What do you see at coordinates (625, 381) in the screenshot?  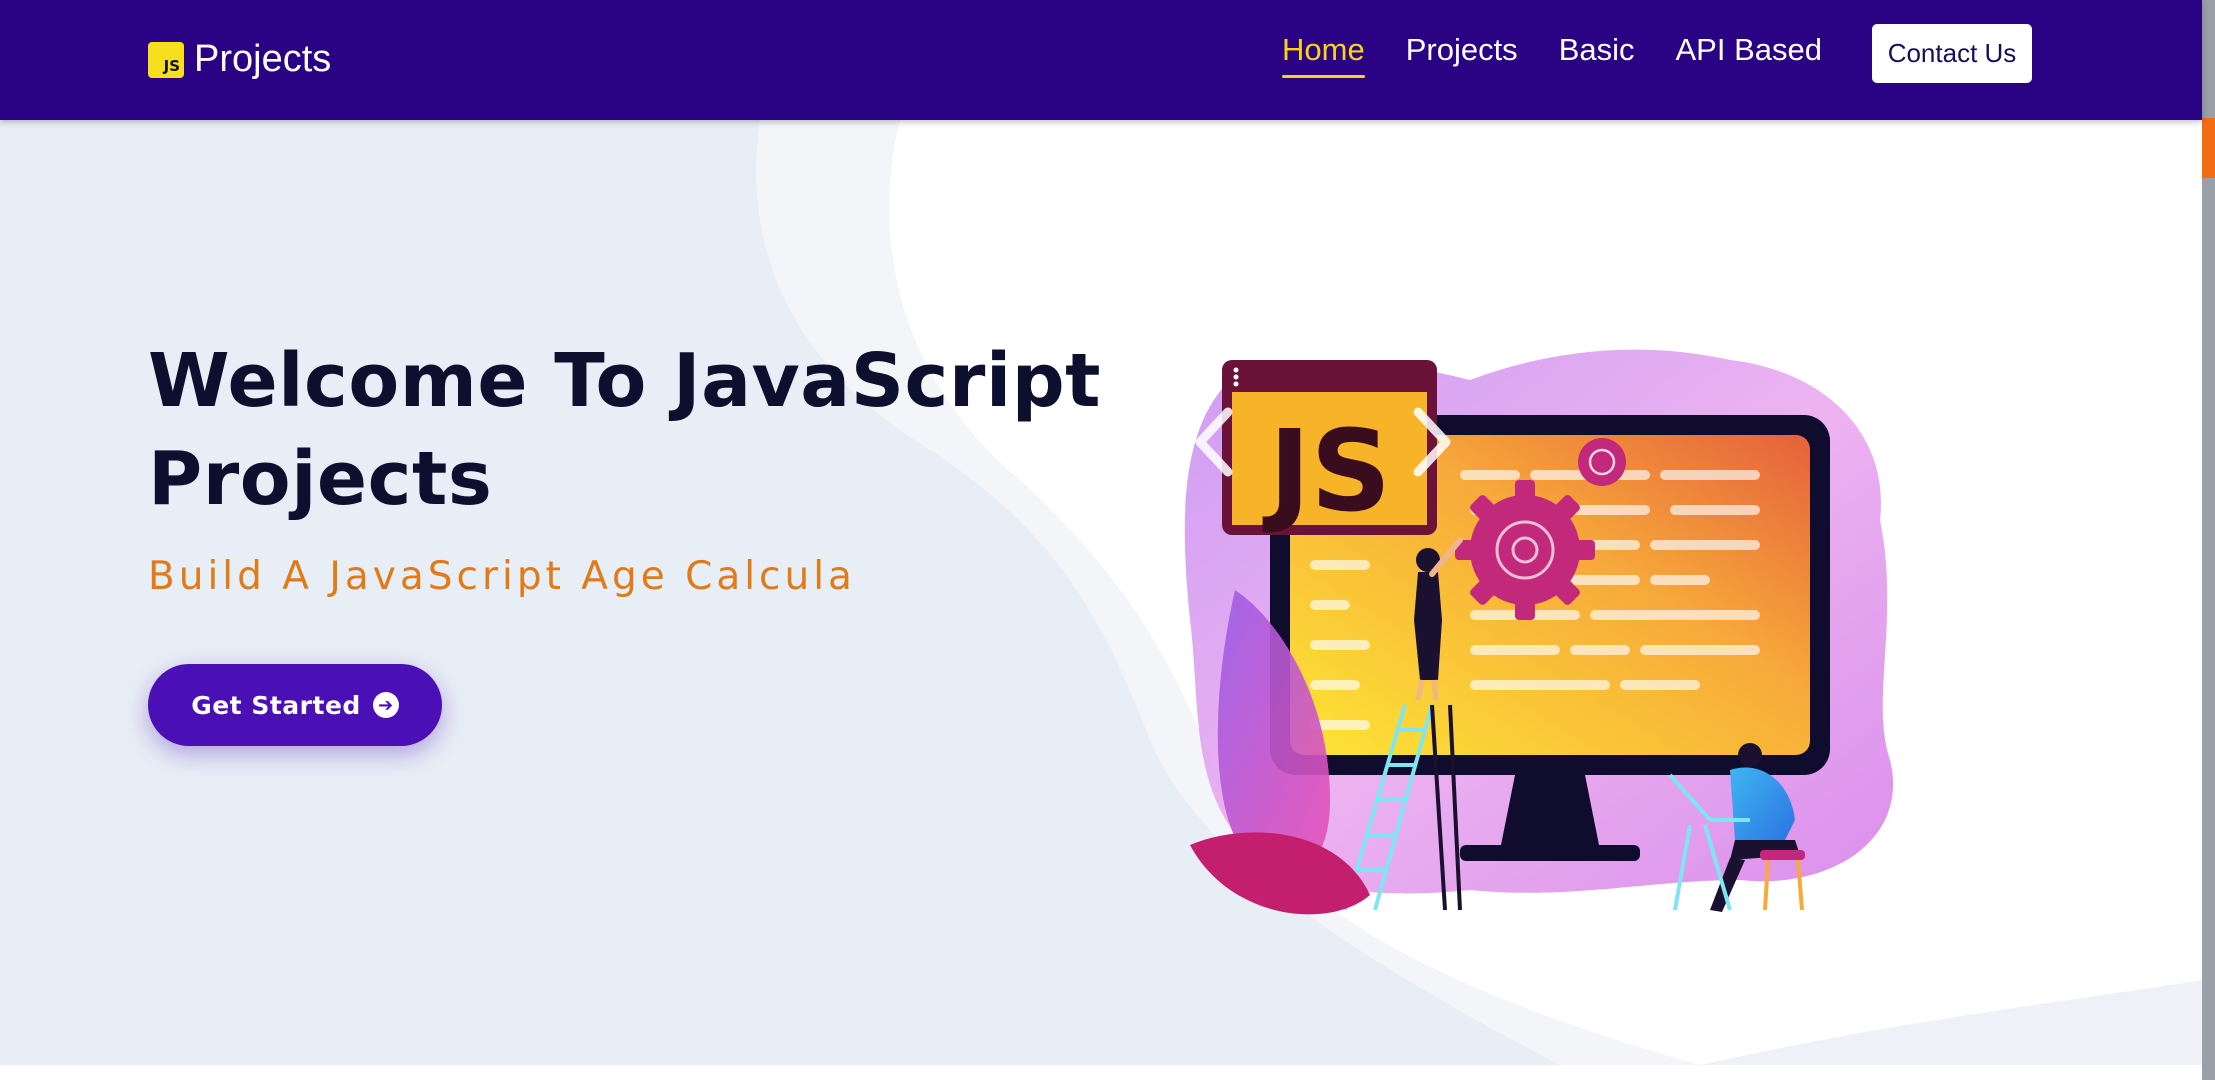 I see `hero-title-line1: Welcome To JavaScript` at bounding box center [625, 381].